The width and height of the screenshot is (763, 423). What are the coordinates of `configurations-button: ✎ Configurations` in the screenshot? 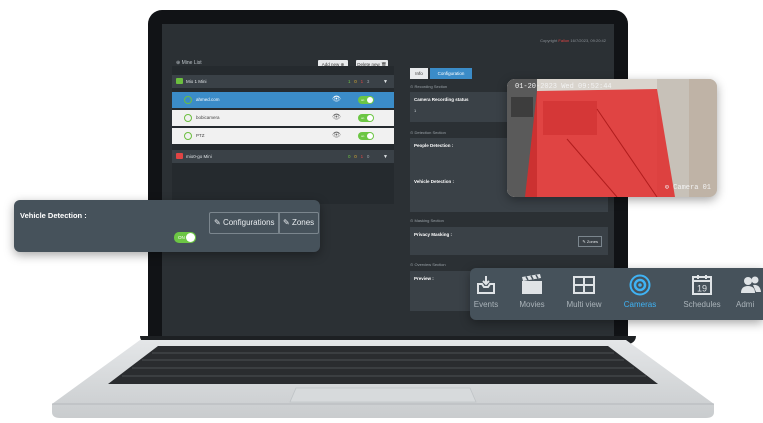 It's located at (244, 223).